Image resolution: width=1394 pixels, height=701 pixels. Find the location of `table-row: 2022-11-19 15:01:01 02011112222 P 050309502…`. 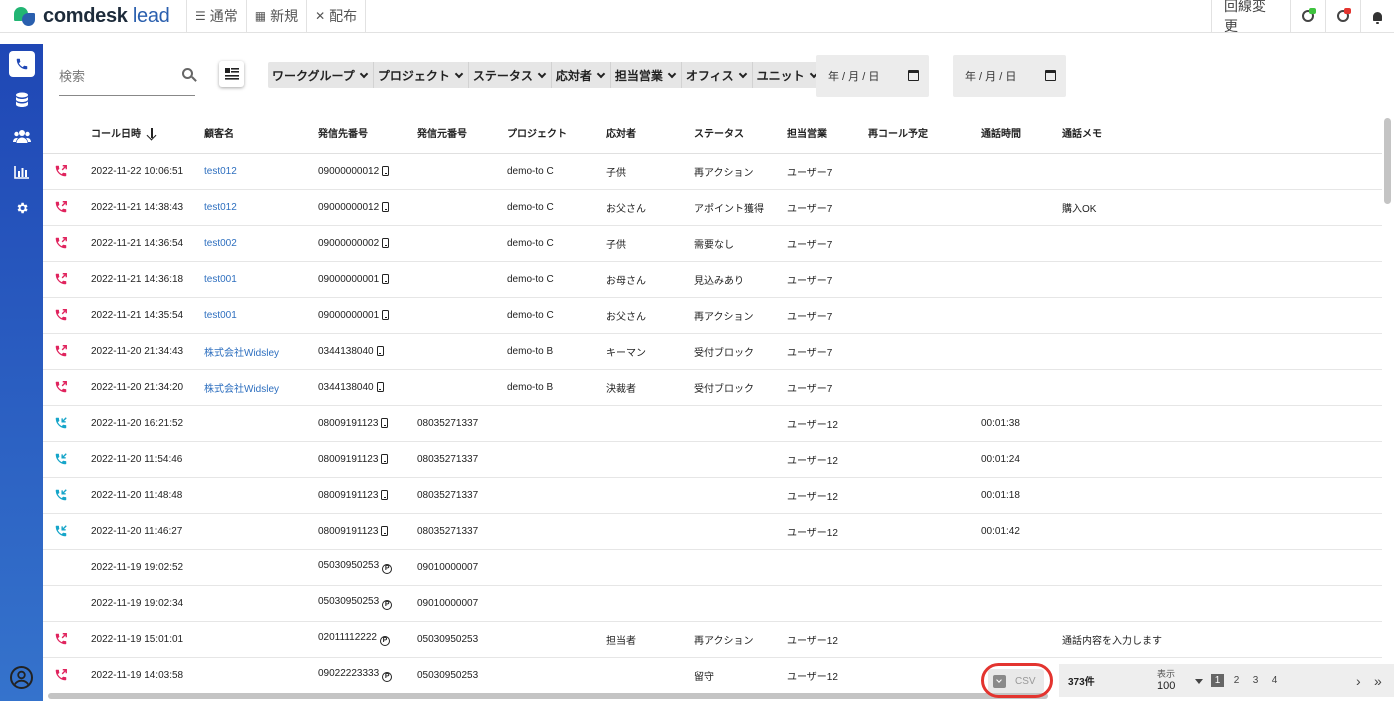

table-row: 2022-11-19 15:01:01 02011112222 P 050309502… is located at coordinates (712, 639).